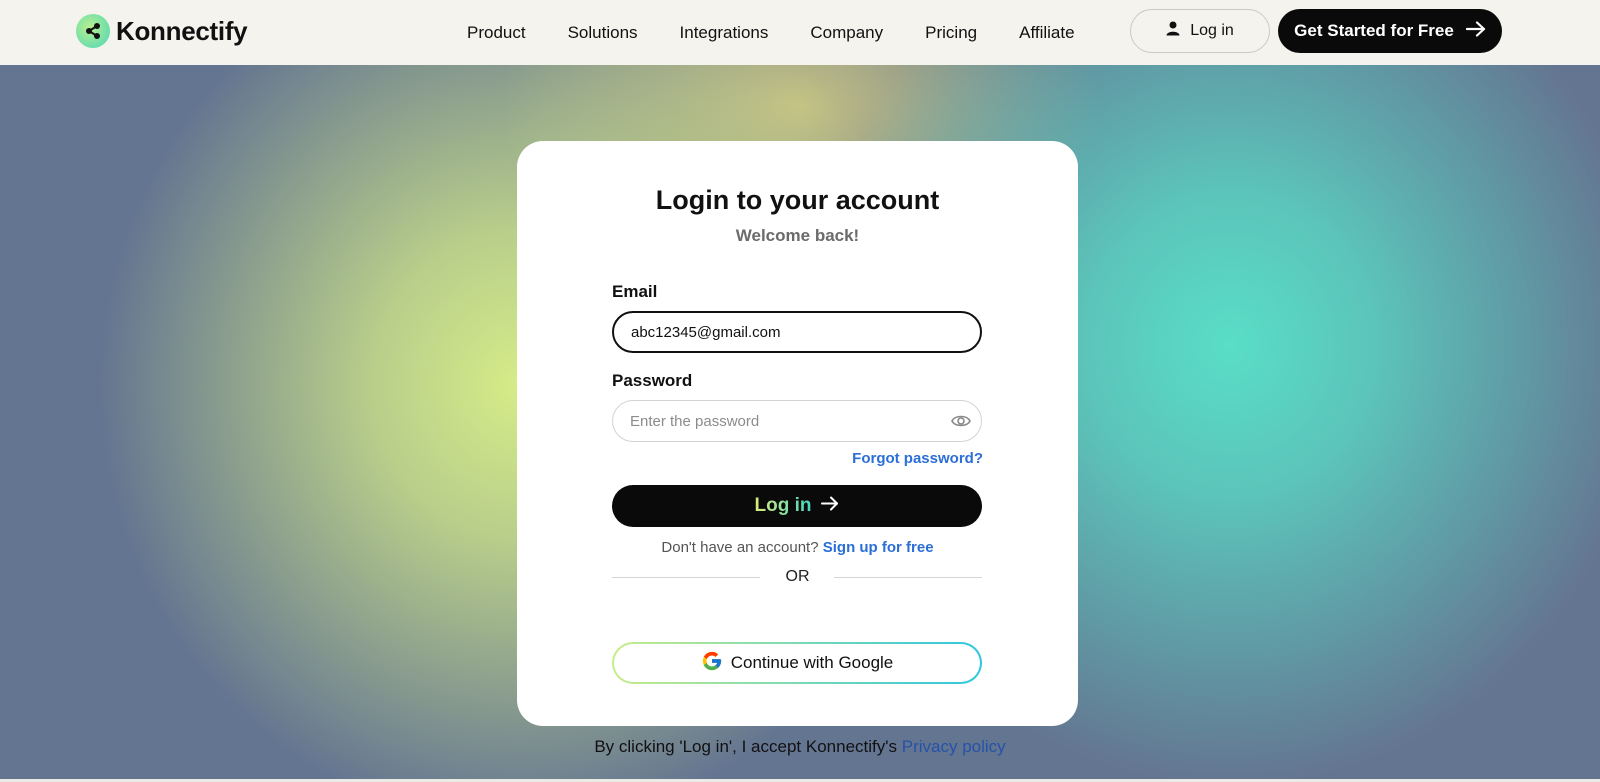 This screenshot has width=1600, height=782. What do you see at coordinates (635, 291) in the screenshot?
I see `email-label: Email` at bounding box center [635, 291].